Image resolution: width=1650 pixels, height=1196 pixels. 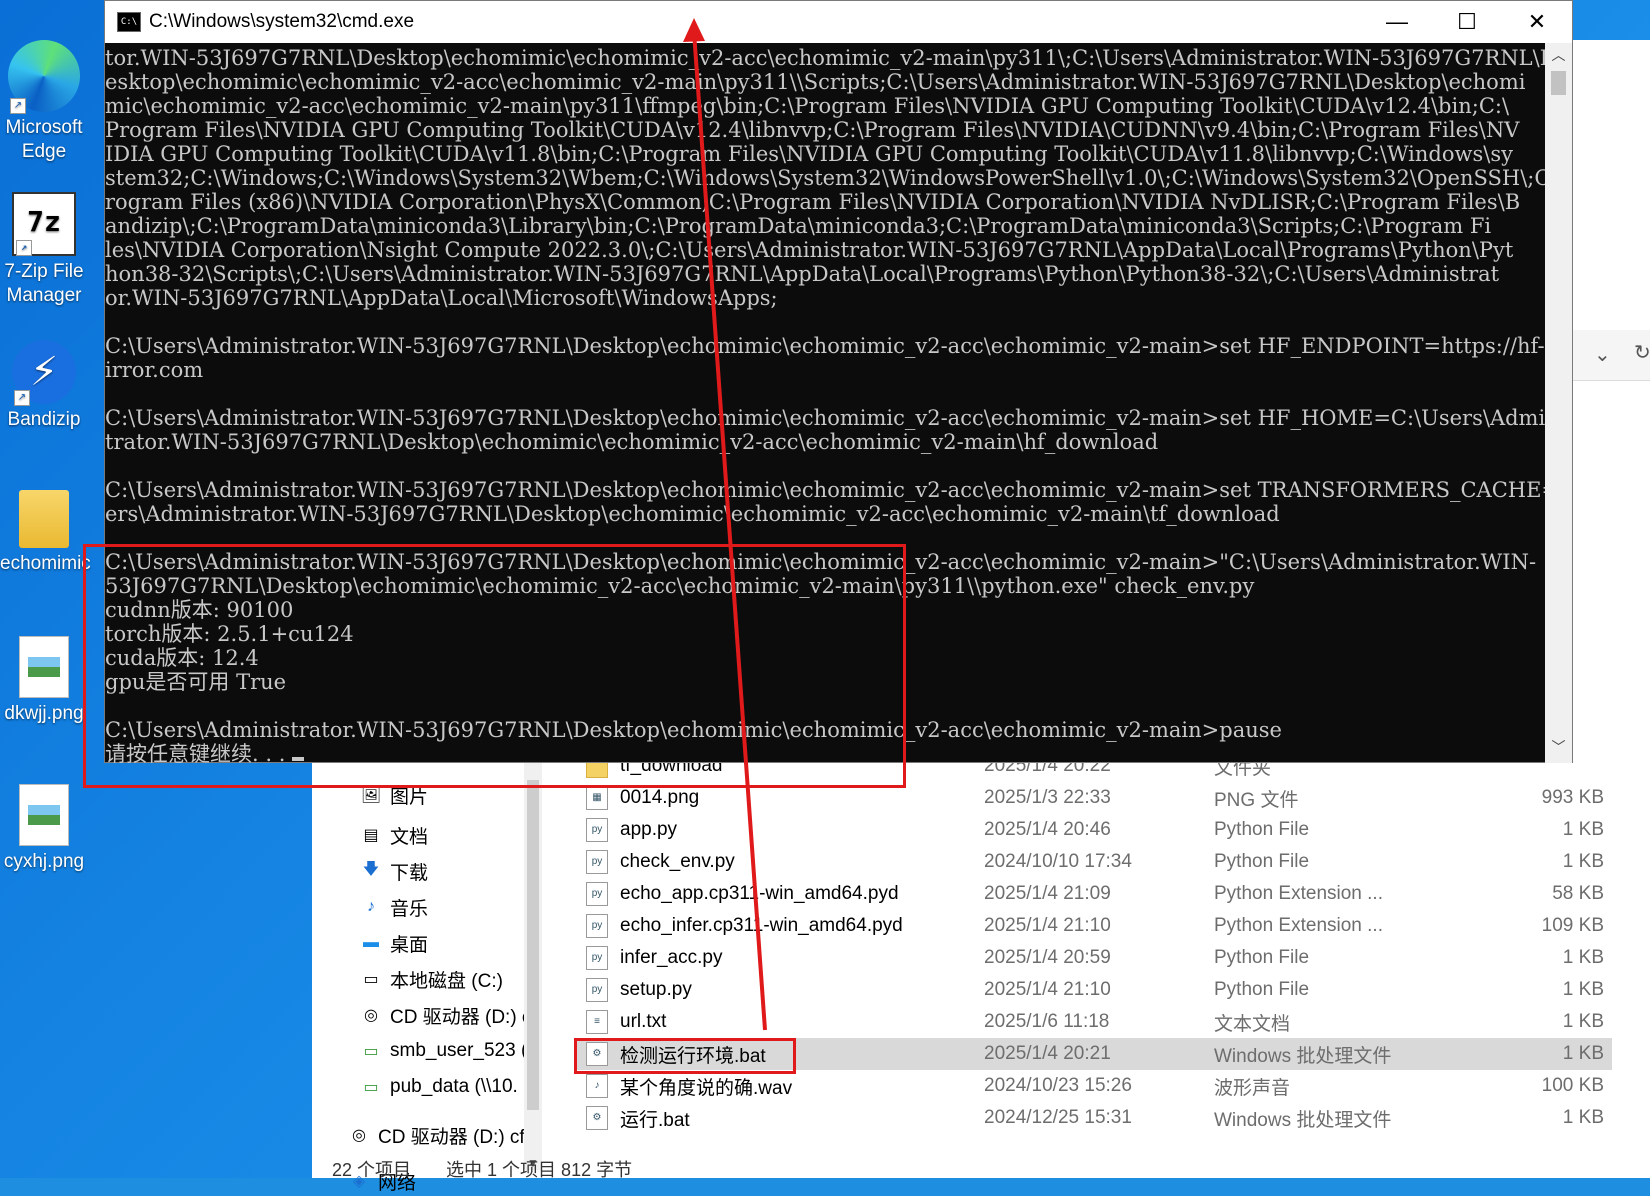 I want to click on annotation-arrow, so click(x=725, y=524).